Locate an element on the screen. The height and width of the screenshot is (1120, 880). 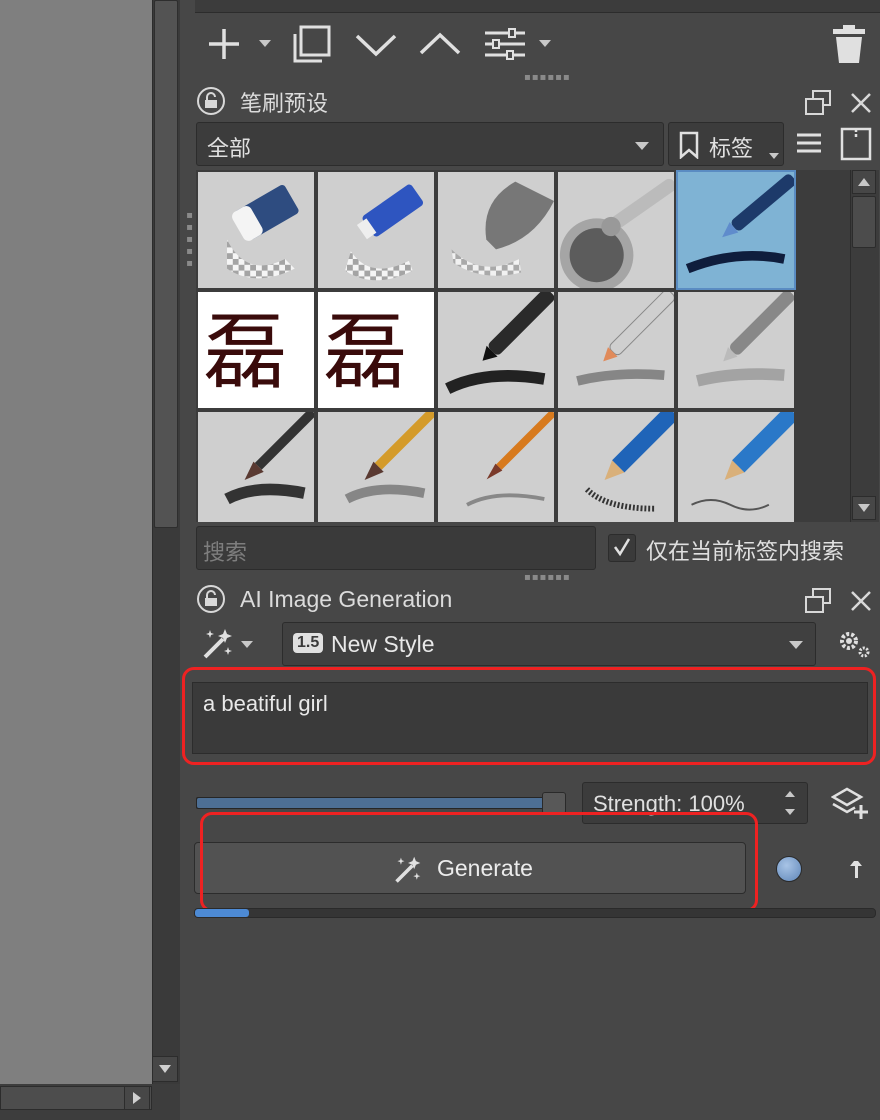
brush-preset-texture-ink-1: 磊 is located at coordinates (256, 350).